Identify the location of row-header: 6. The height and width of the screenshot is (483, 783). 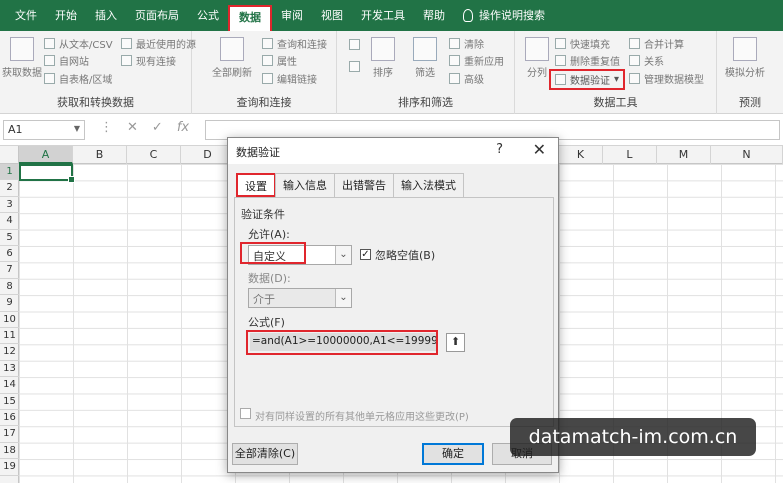
(9, 254).